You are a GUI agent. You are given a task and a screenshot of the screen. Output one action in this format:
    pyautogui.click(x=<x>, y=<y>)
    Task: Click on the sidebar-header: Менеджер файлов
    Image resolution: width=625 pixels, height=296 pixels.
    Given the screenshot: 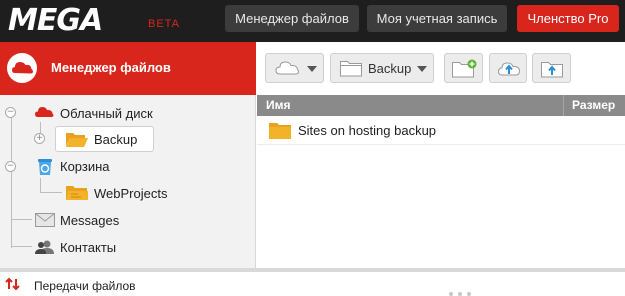 What is the action you would take?
    pyautogui.click(x=128, y=68)
    